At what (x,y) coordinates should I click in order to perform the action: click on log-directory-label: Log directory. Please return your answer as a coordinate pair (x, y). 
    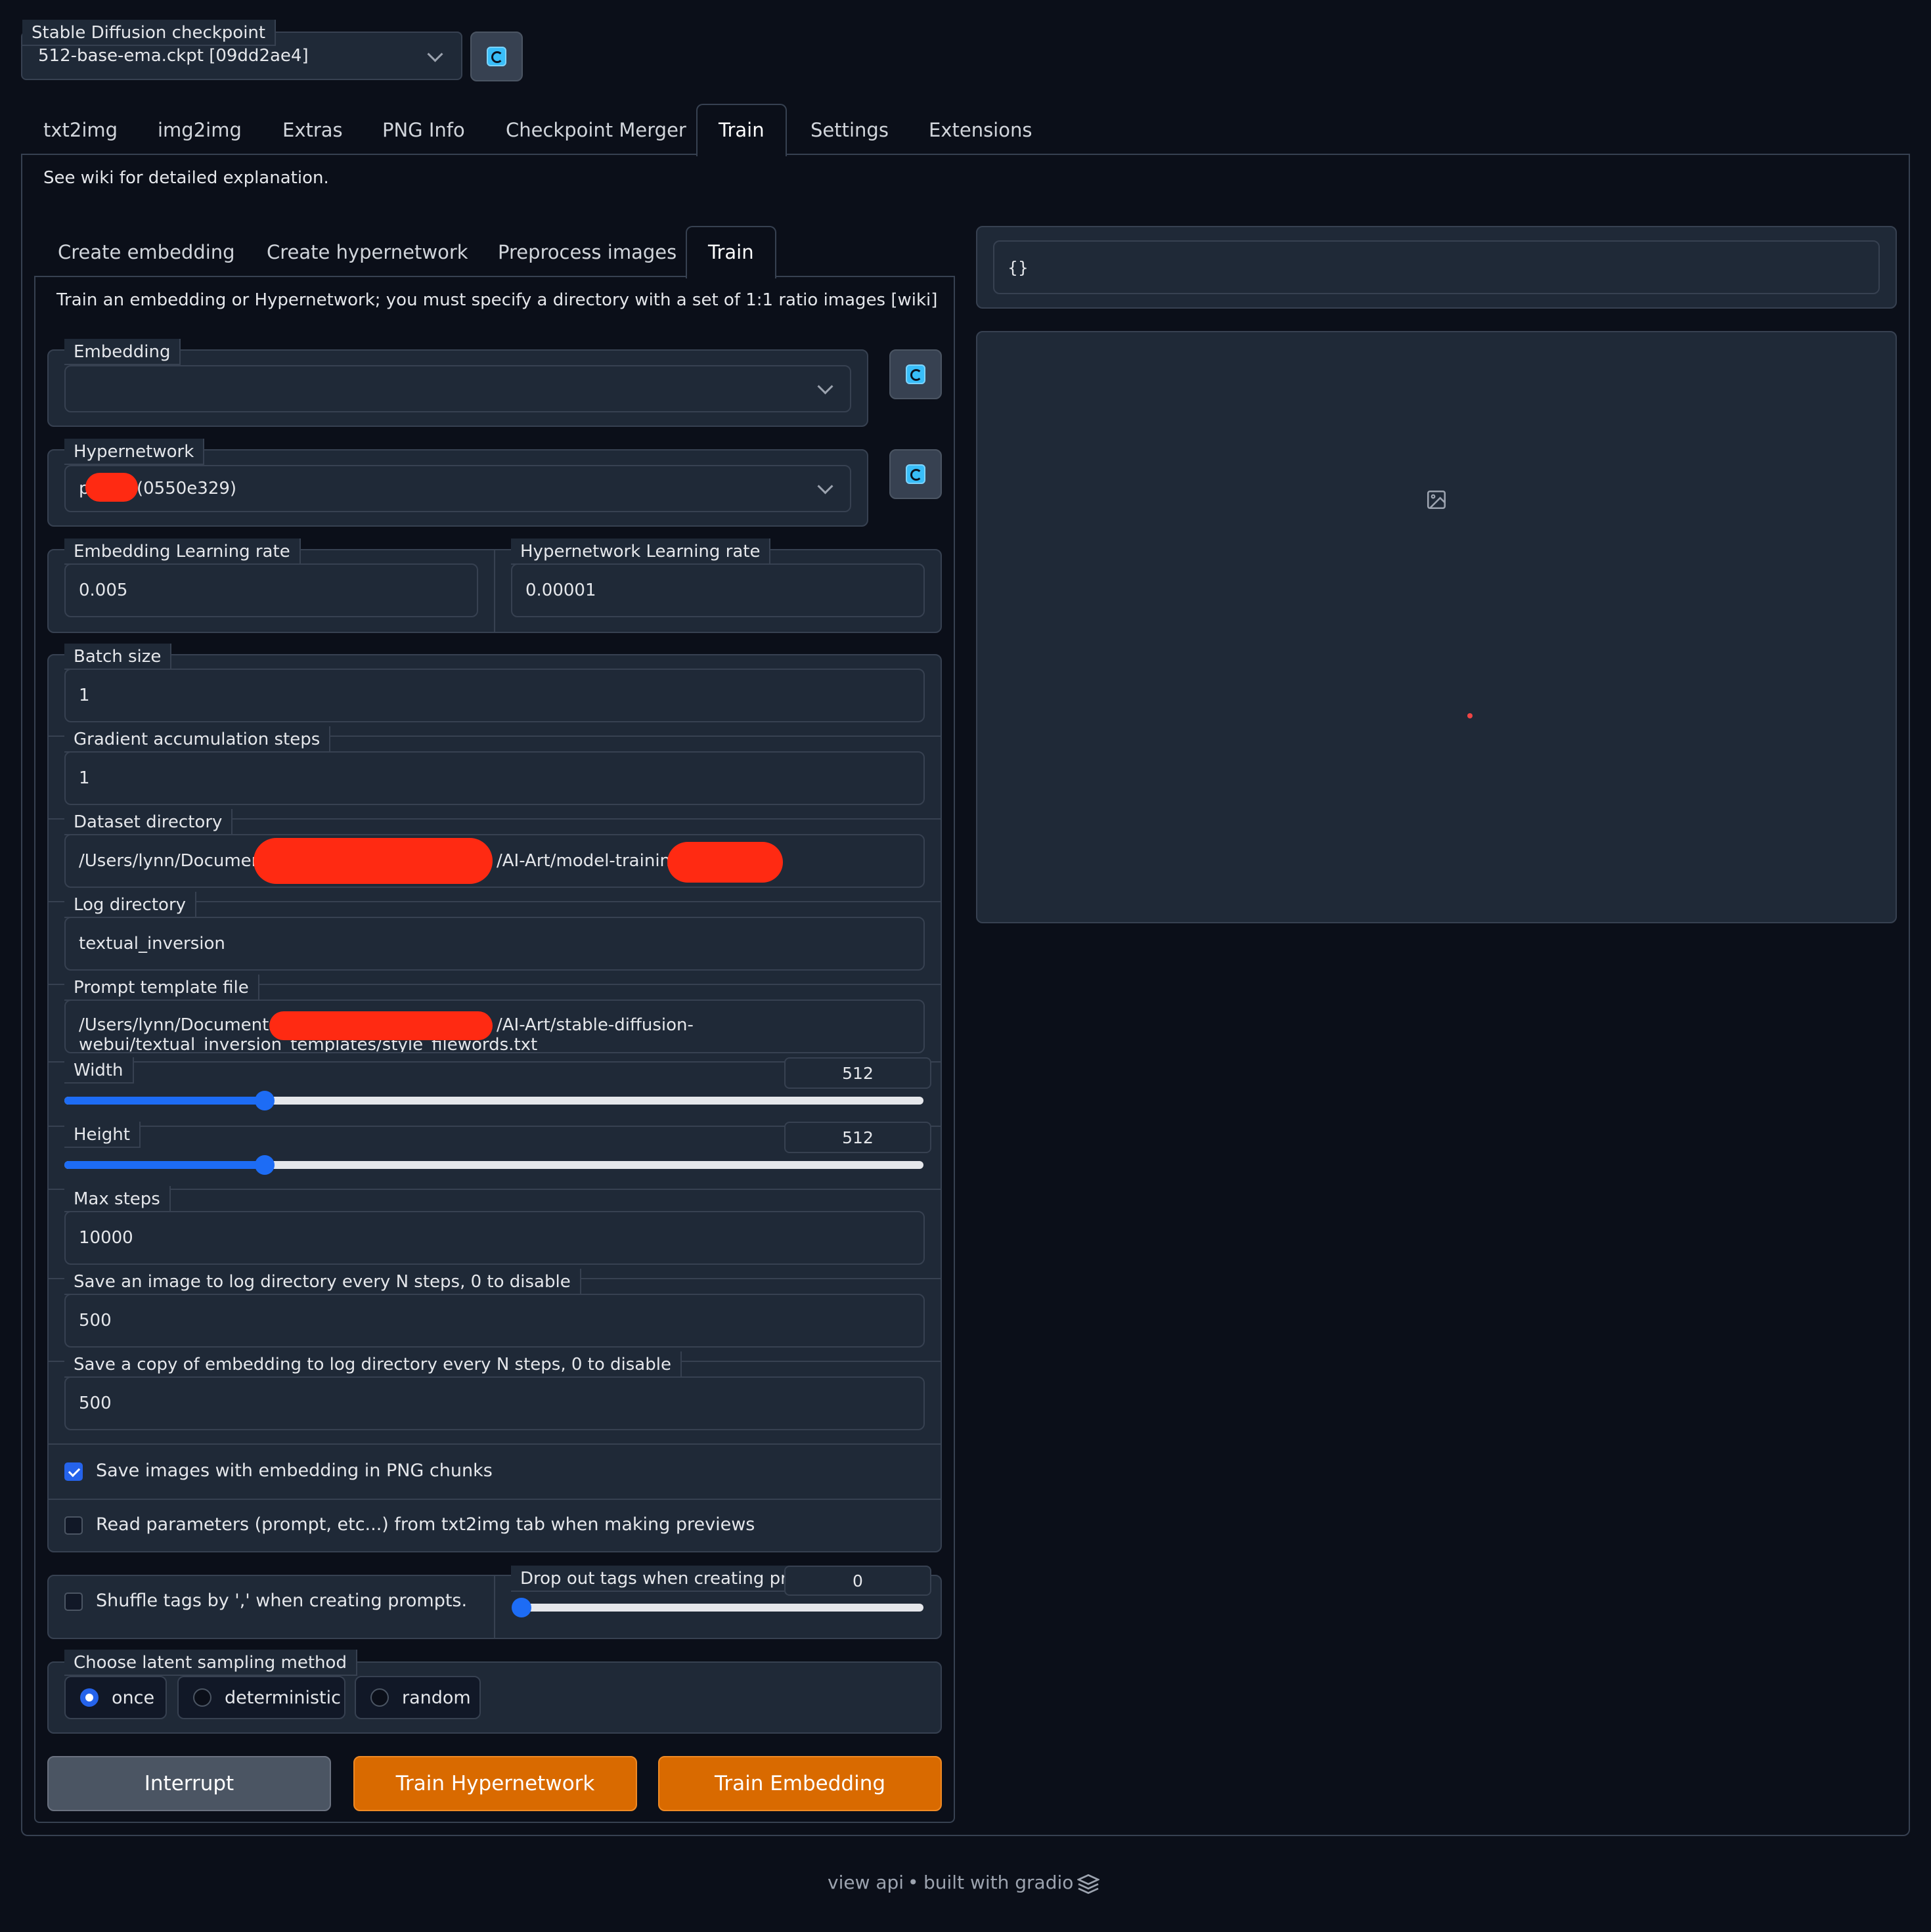
    Looking at the image, I should click on (130, 905).